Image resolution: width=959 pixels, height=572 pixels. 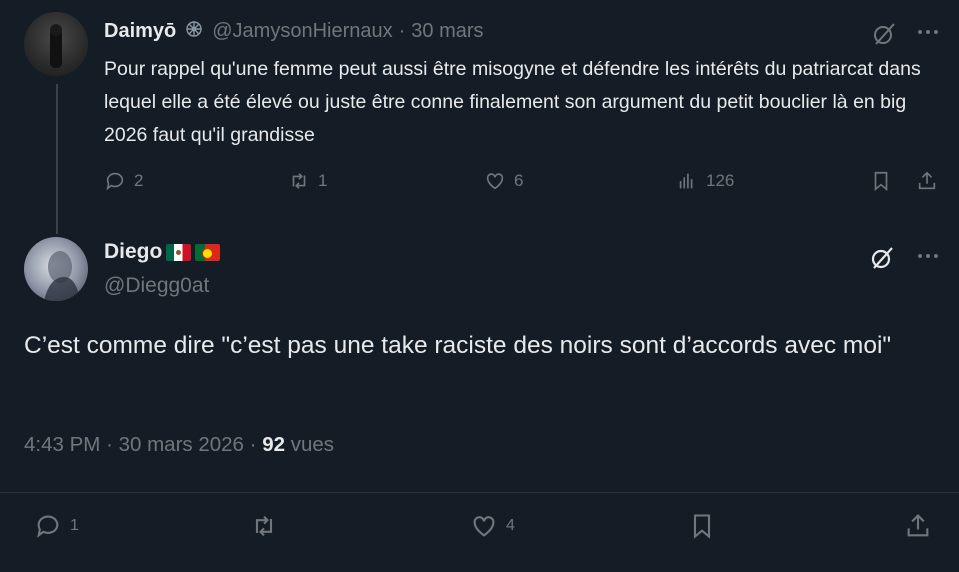 I want to click on thread-connector-line, so click(x=57, y=159).